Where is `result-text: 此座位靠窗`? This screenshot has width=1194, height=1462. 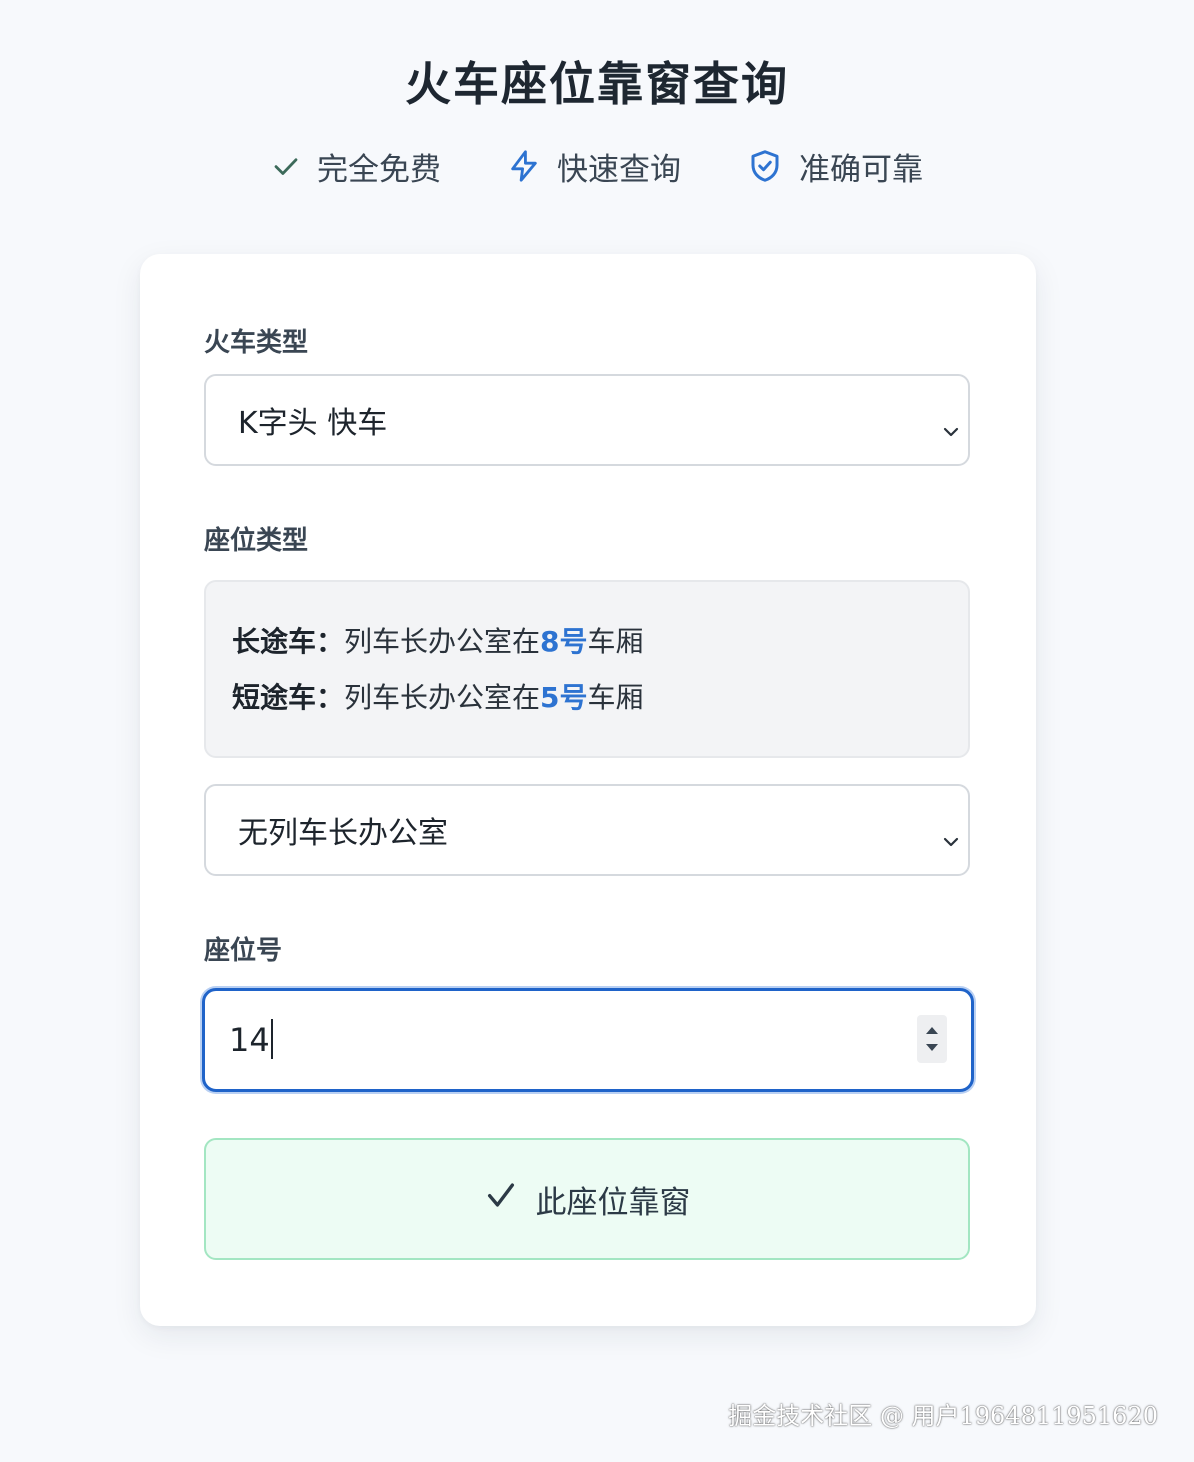 result-text: 此座位靠窗 is located at coordinates (613, 1202).